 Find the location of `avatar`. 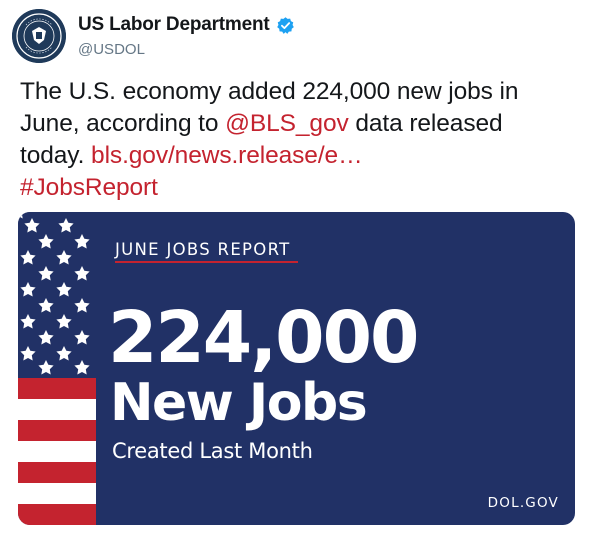

avatar is located at coordinates (39, 36).